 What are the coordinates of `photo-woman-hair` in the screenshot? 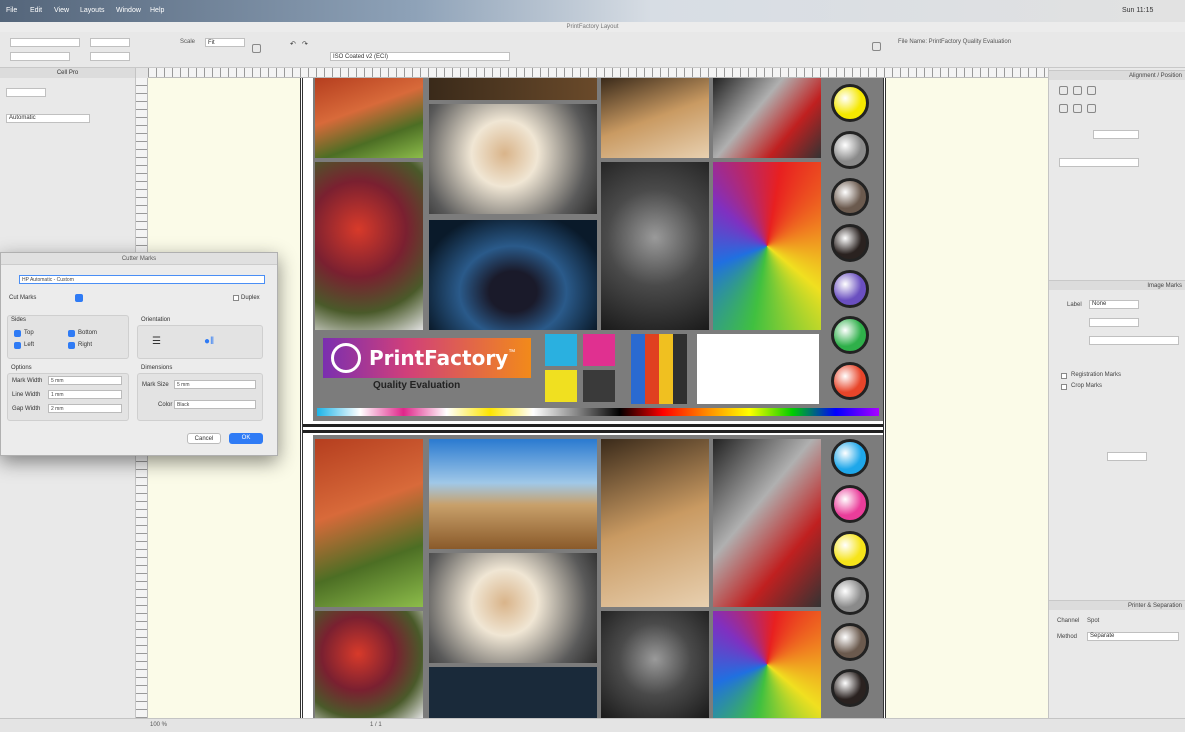 It's located at (513, 159).